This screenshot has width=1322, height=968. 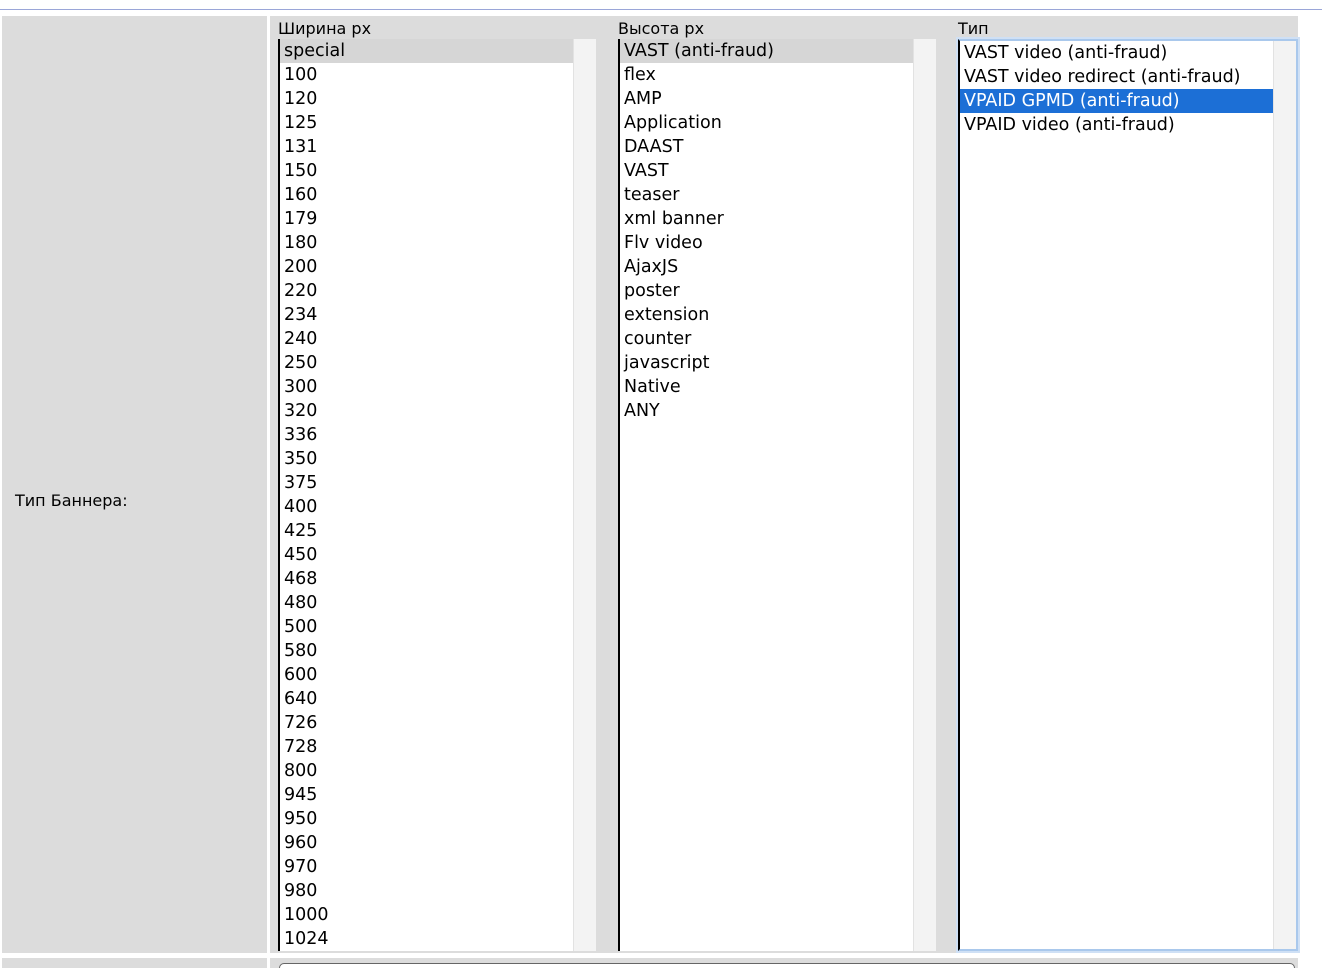 I want to click on height-option: javascript, so click(x=767, y=363).